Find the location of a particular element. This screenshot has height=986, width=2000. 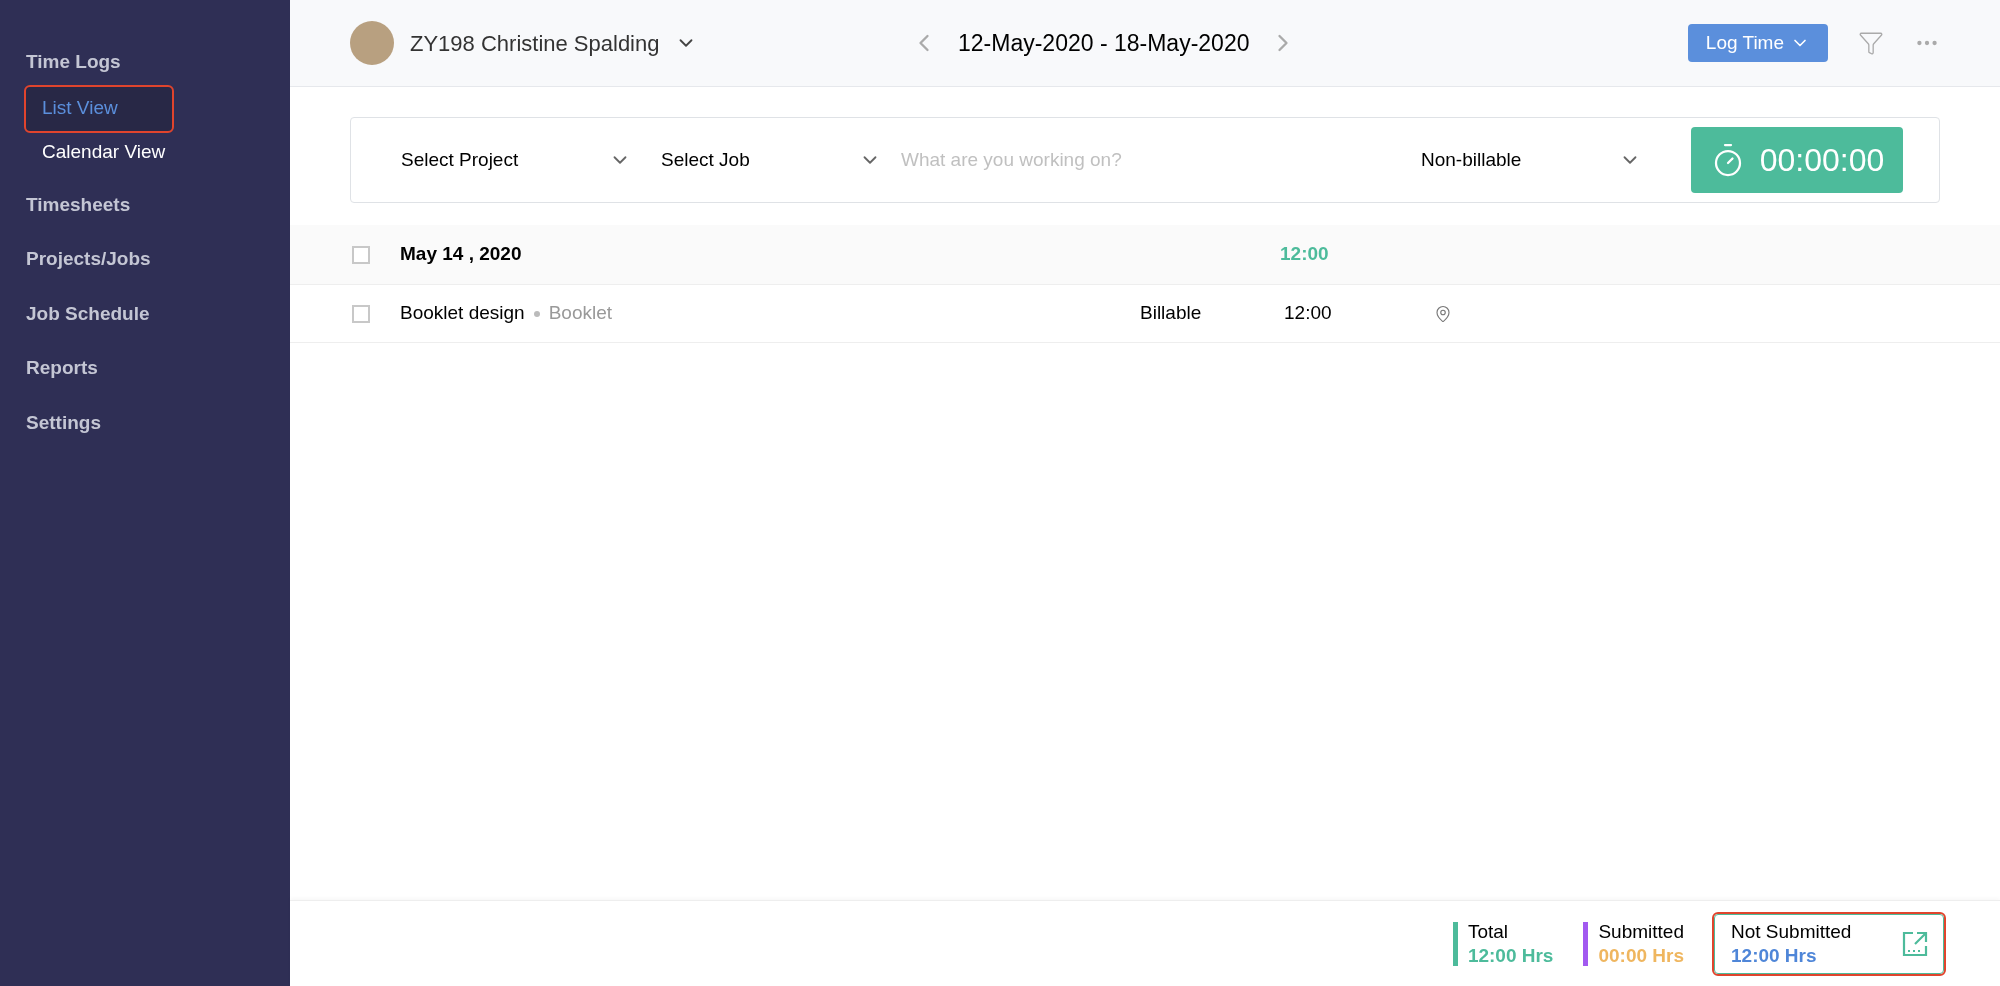

task-input: What are you working on? is located at coordinates (1161, 160).